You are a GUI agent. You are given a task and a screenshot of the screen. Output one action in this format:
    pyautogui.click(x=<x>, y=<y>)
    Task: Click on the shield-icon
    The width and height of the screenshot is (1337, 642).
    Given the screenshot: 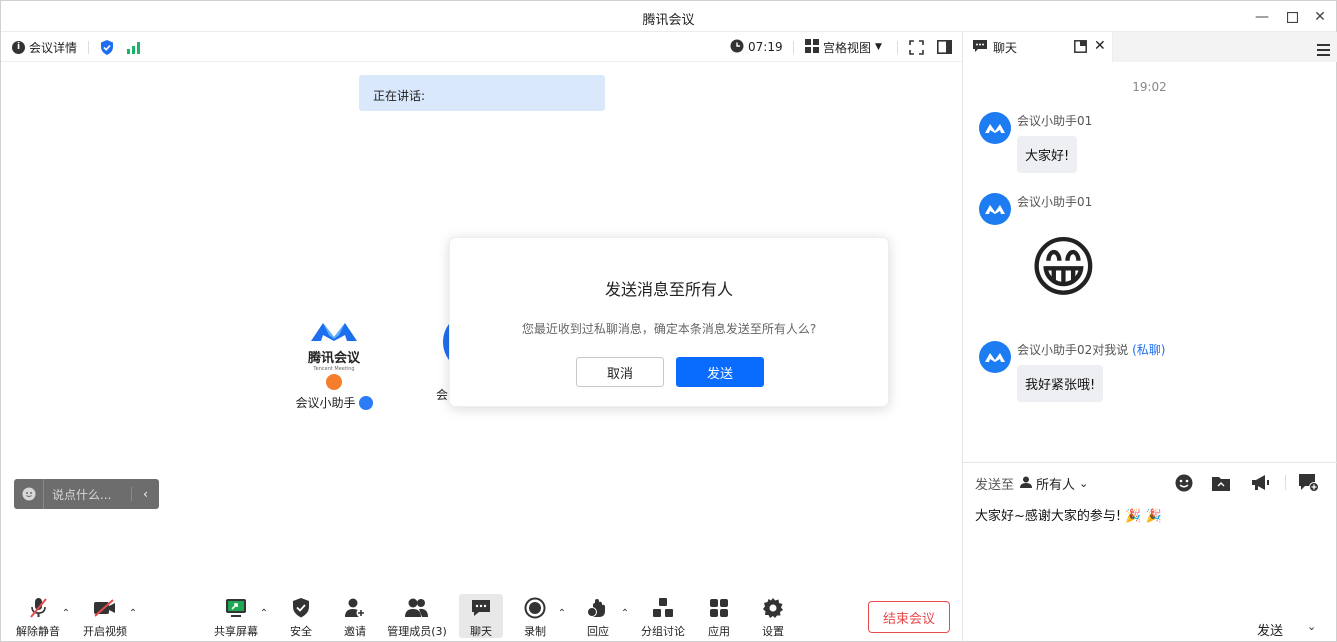 What is the action you would take?
    pyautogui.click(x=301, y=608)
    